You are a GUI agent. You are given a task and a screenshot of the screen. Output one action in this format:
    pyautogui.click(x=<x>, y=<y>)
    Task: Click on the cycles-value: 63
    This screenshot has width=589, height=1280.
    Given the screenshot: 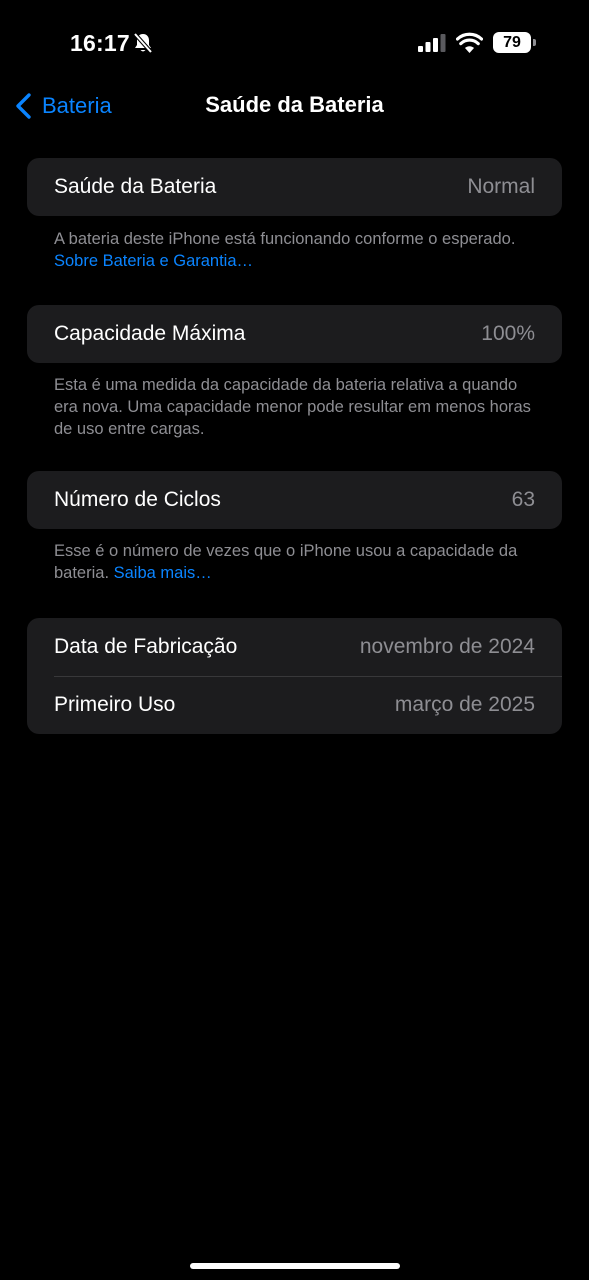 What is the action you would take?
    pyautogui.click(x=523, y=499)
    